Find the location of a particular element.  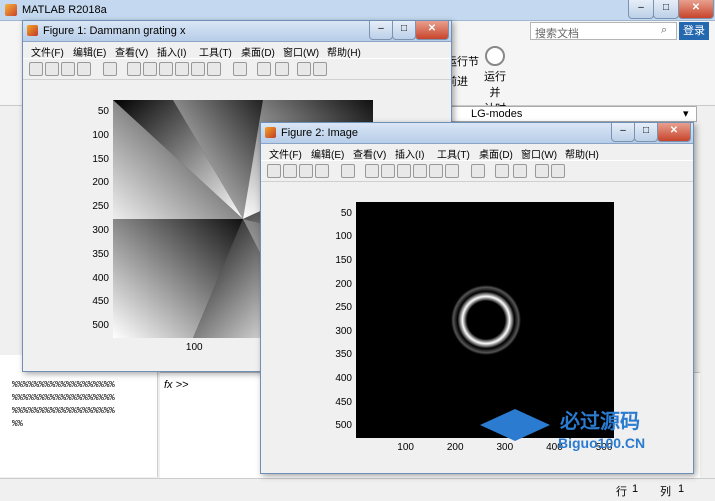

folder-path-label: LG-modes is located at coordinates (497, 114).